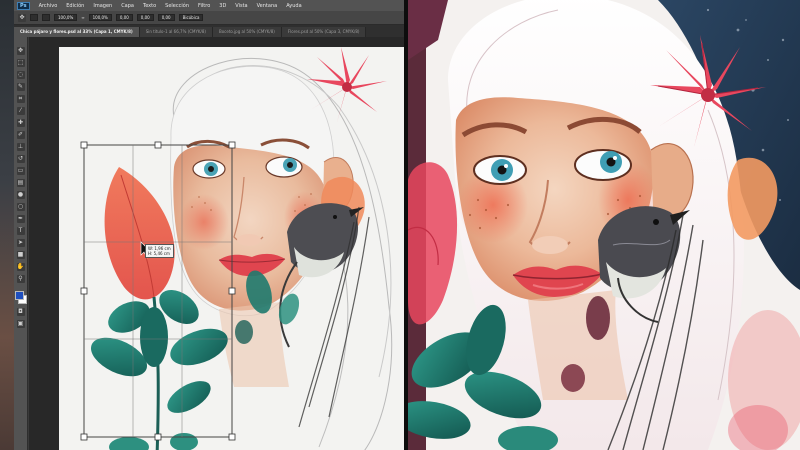 The width and height of the screenshot is (800, 450). What do you see at coordinates (222, 6) in the screenshot?
I see `menu-item-3d: 3D` at bounding box center [222, 6].